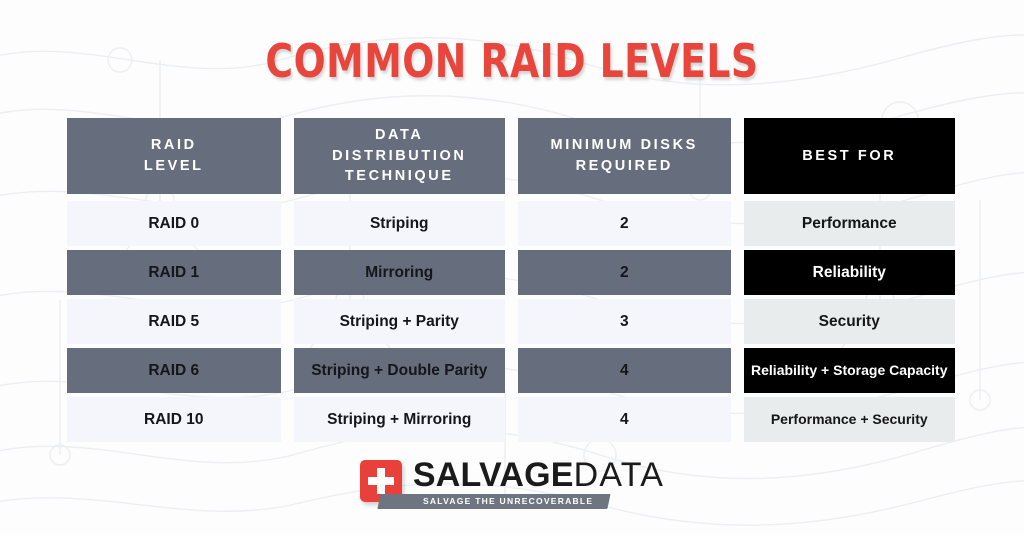 This screenshot has width=1024, height=535. Describe the element at coordinates (399, 135) in the screenshot. I see `column-header-distribution-line1: DATA` at that location.